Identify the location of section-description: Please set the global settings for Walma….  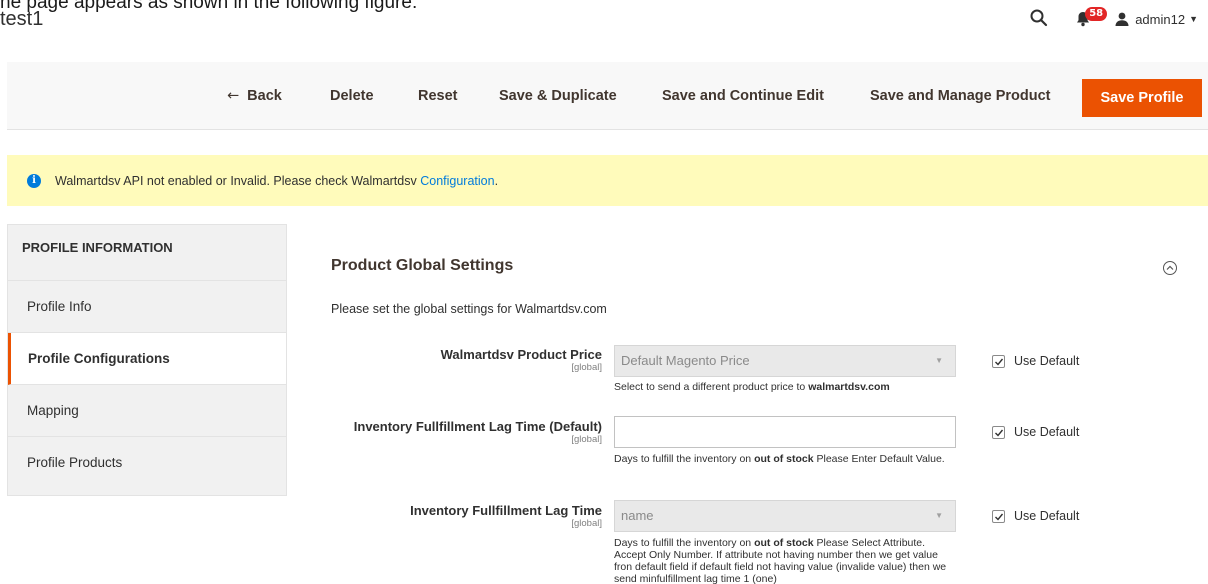
(469, 309).